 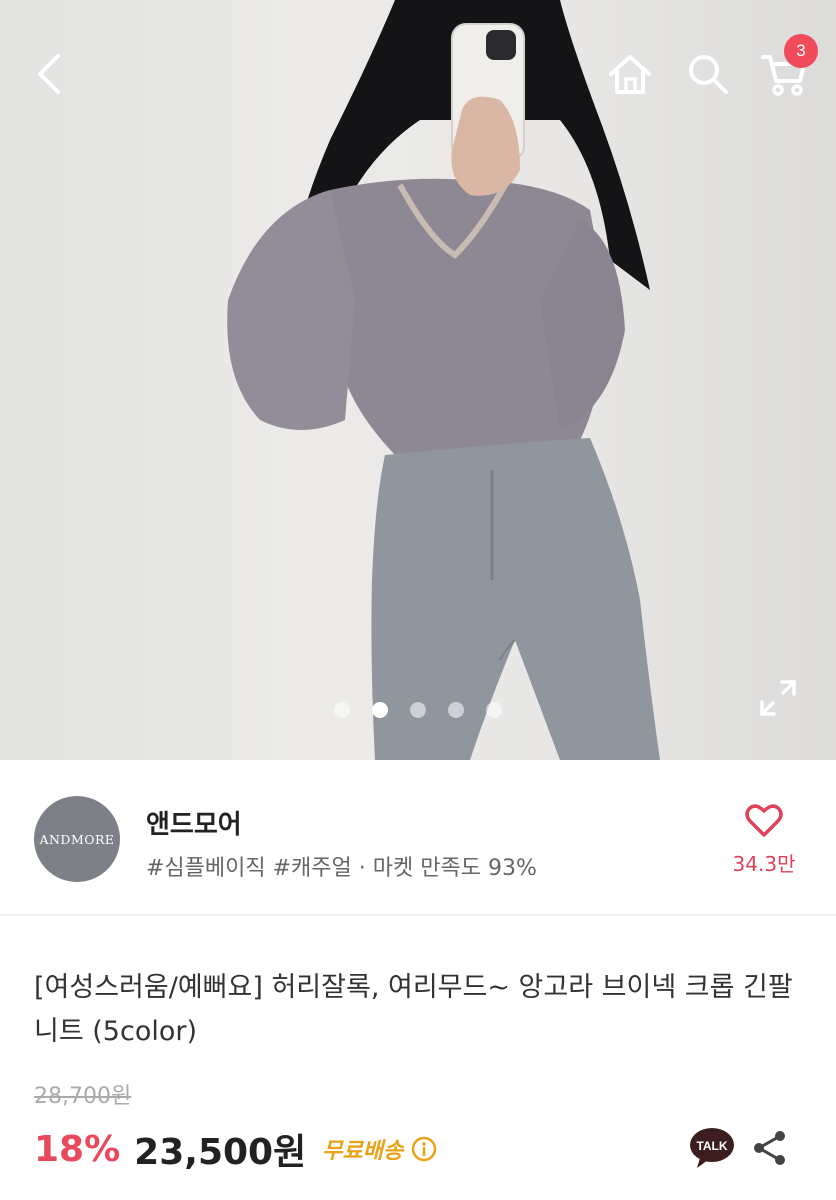 I want to click on discount-rate: 18%, so click(x=77, y=1149).